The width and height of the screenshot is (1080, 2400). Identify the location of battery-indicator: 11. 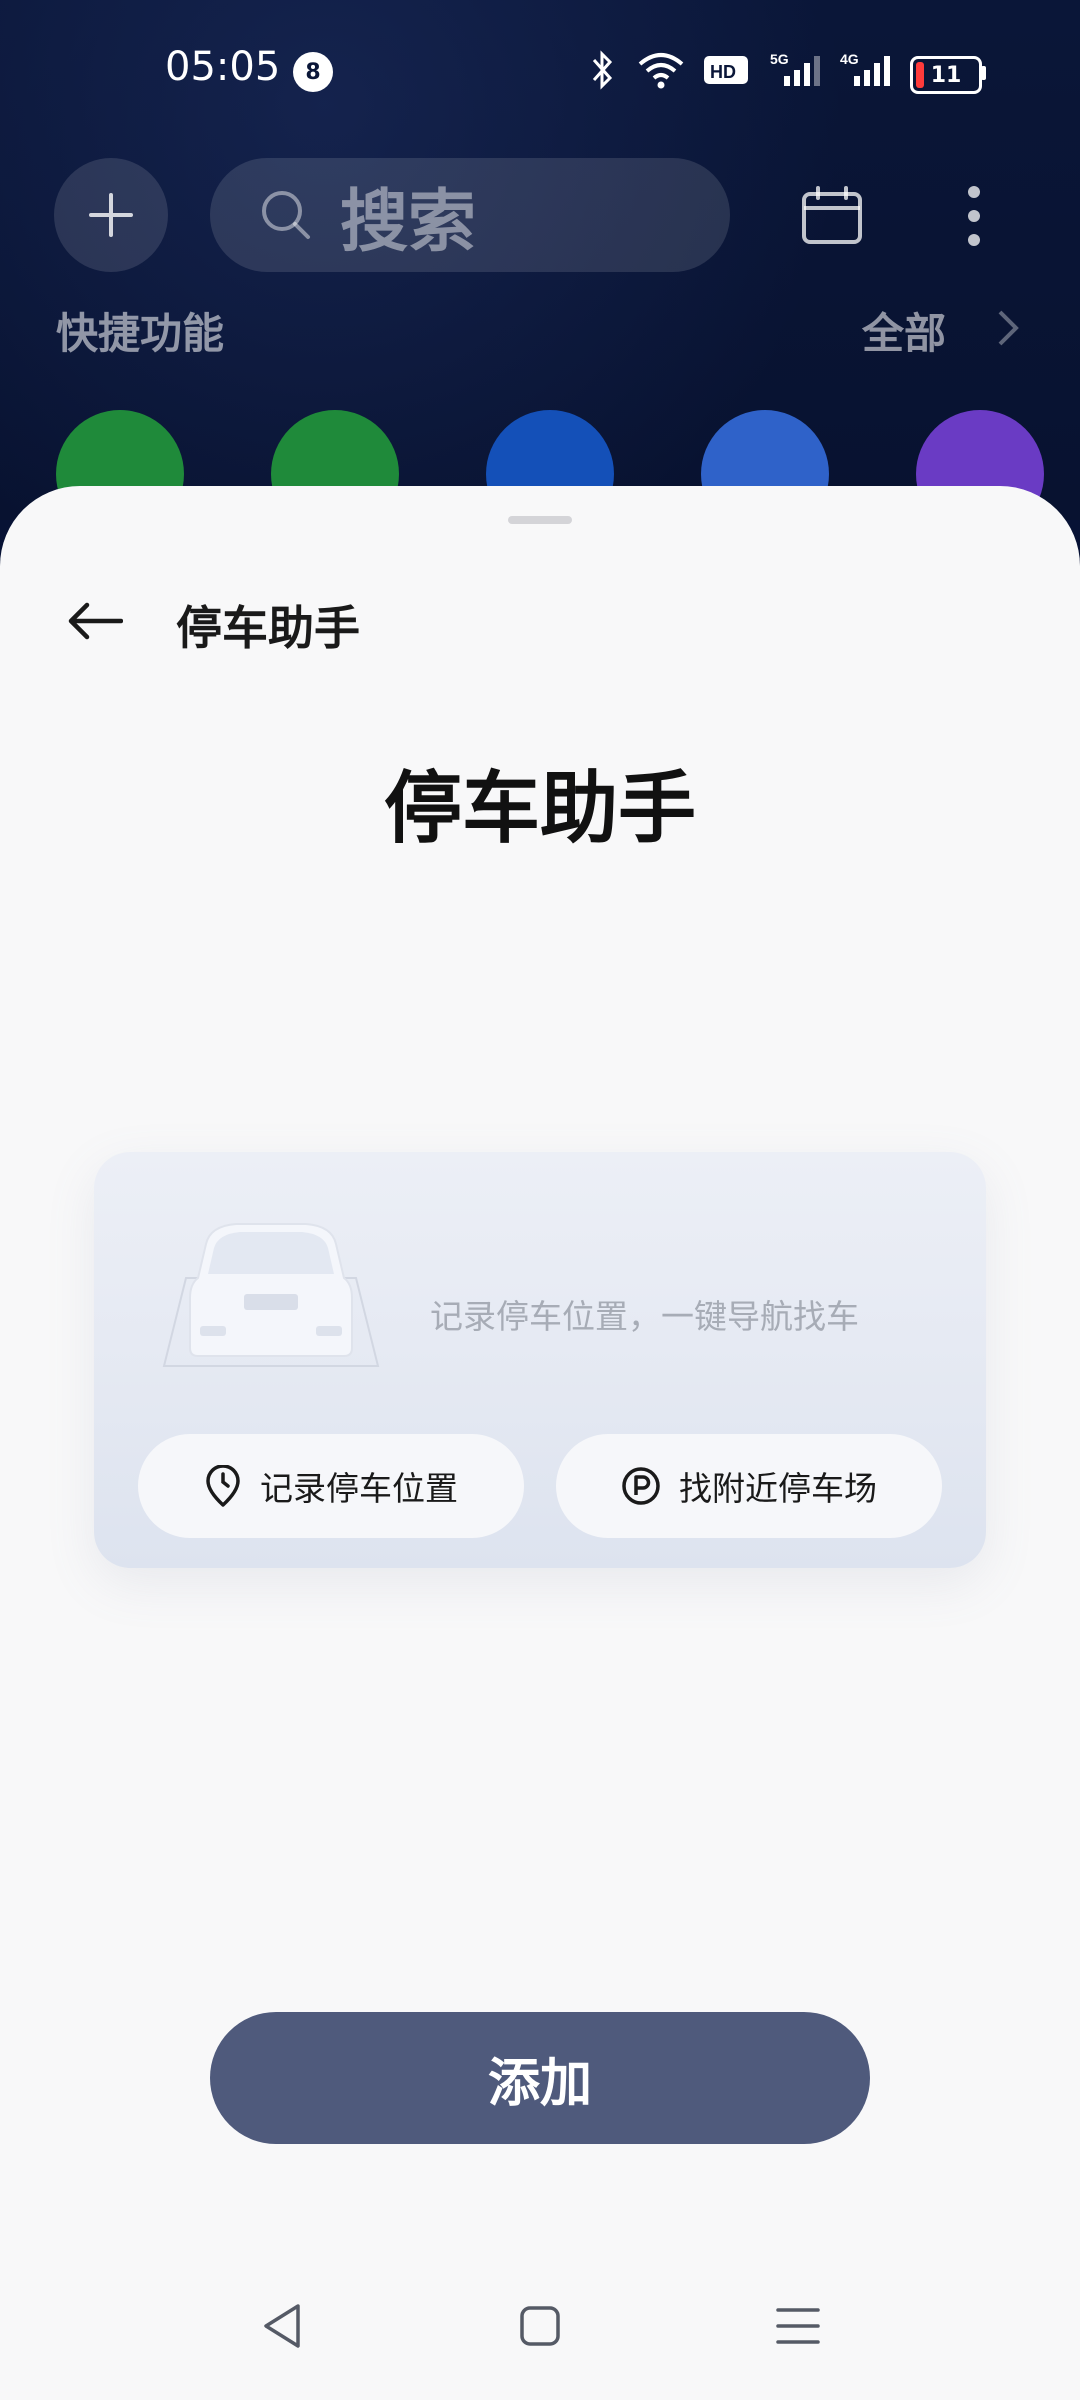
(946, 75).